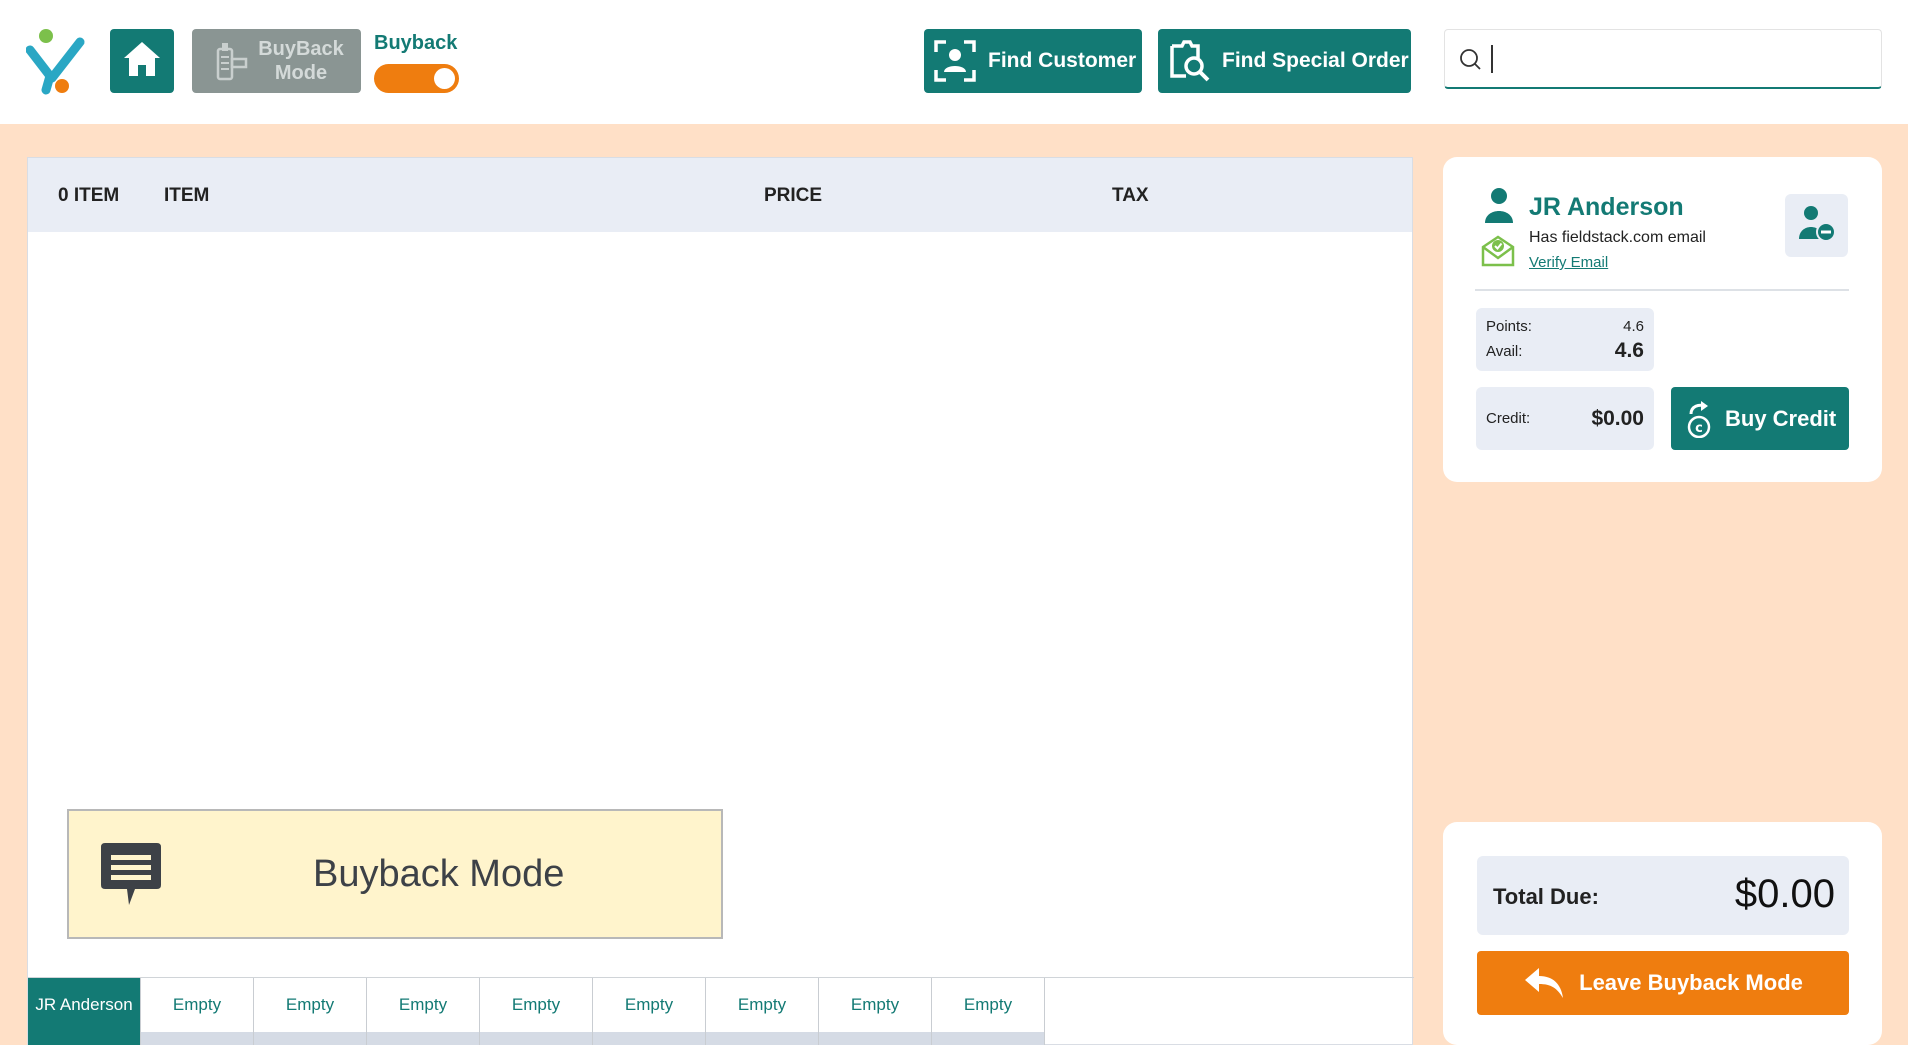 This screenshot has width=1908, height=1045. Describe the element at coordinates (1470, 59) in the screenshot. I see `search-icon` at that location.